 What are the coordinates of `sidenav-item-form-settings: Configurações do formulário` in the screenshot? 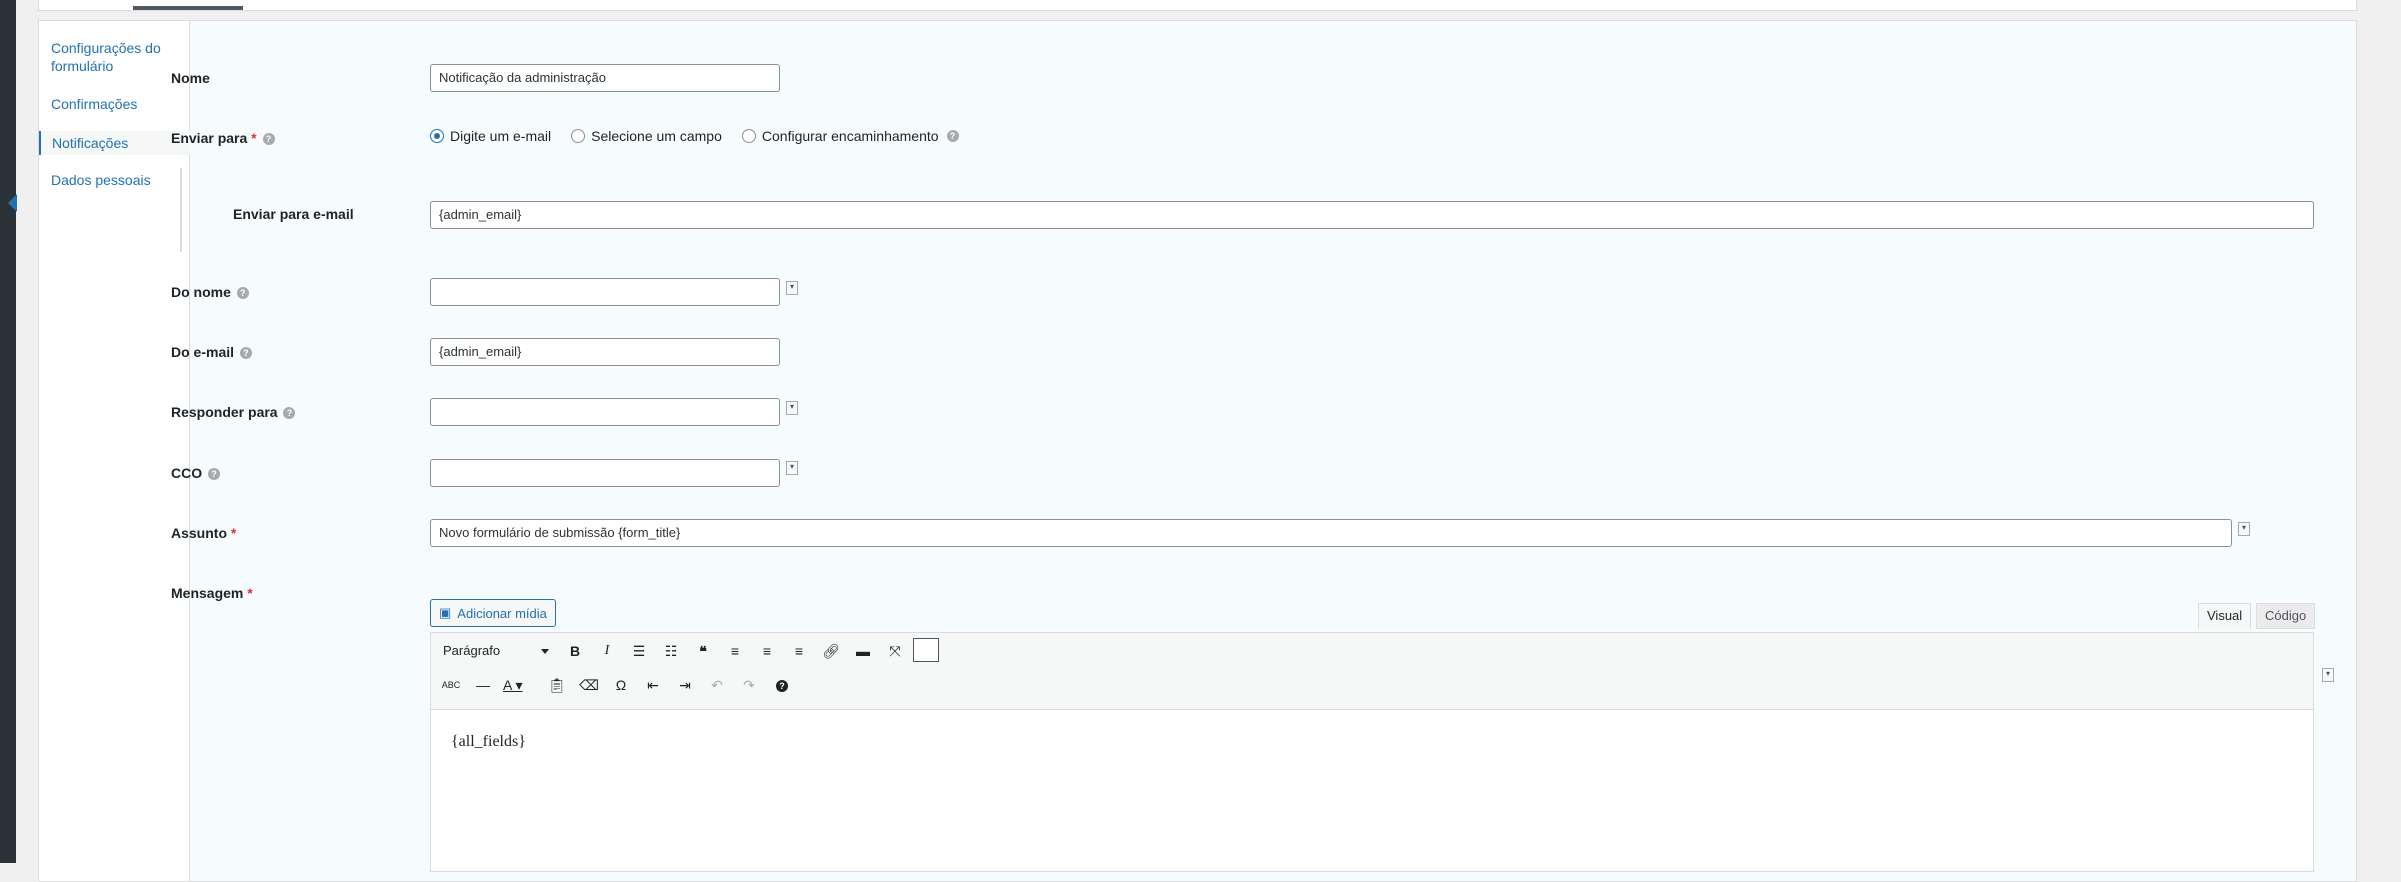 It's located at (114, 57).